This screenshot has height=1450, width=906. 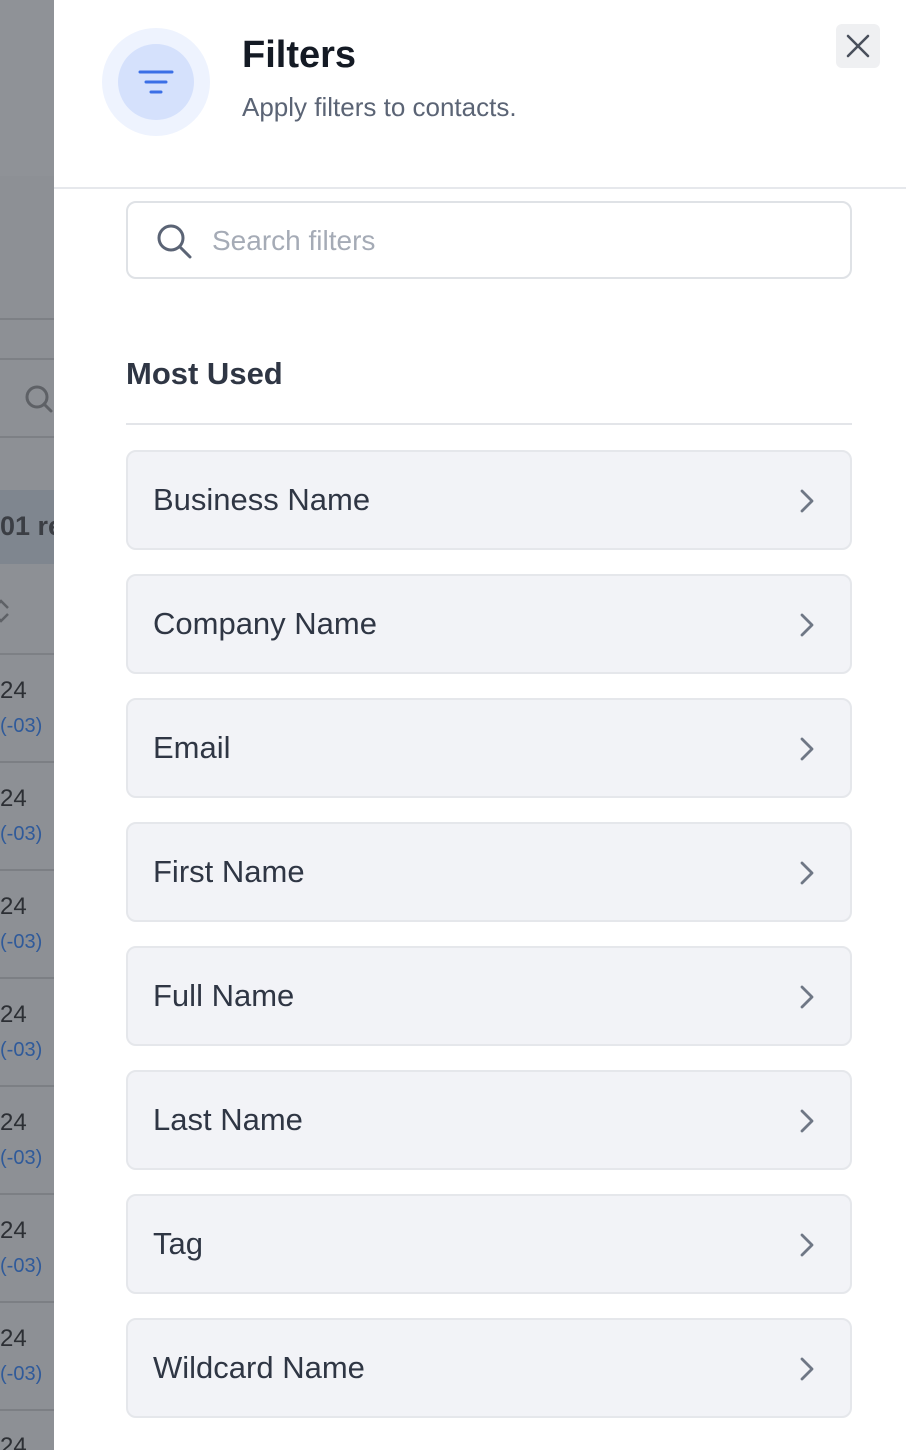 I want to click on filter-item-label: First Name, so click(x=229, y=871).